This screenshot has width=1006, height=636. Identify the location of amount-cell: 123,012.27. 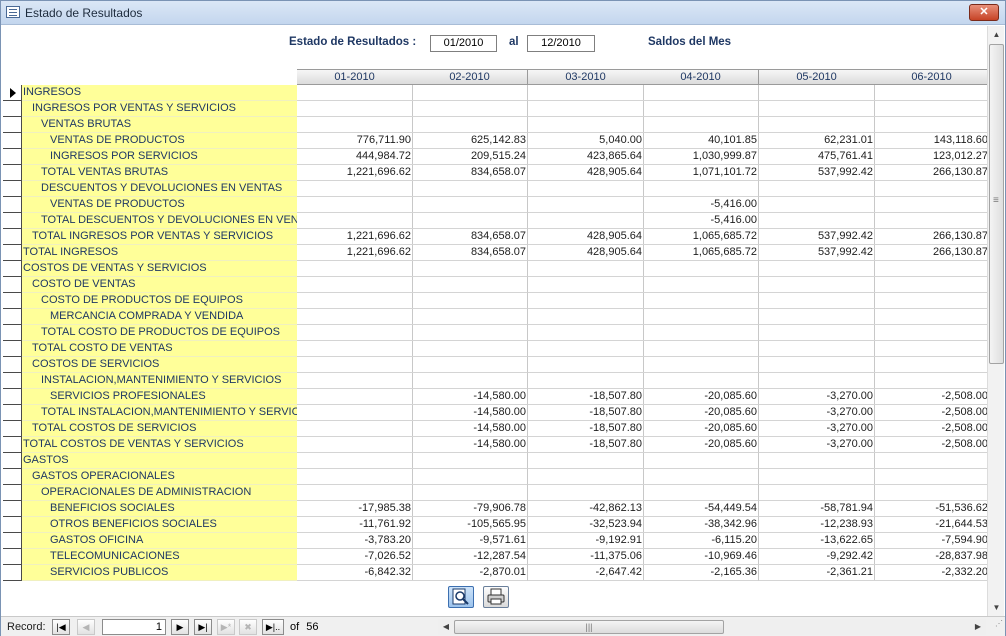
(930, 157).